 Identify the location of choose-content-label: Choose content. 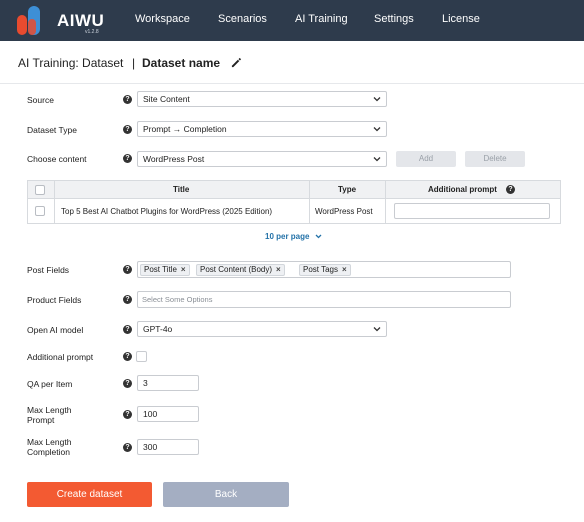
(57, 159).